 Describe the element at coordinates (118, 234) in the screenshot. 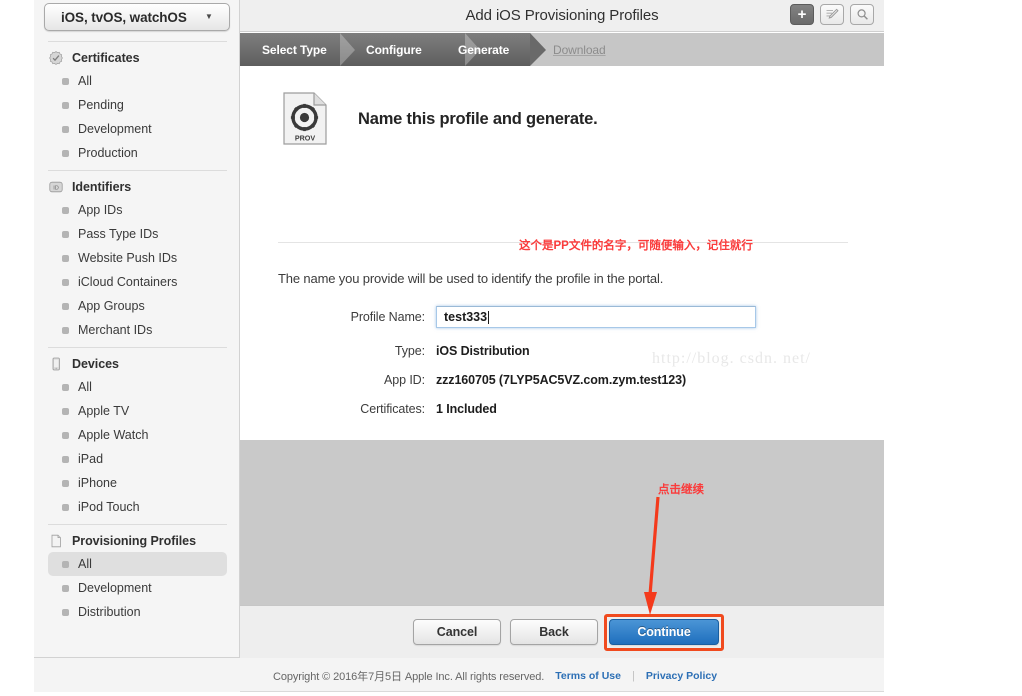

I see `sidebar-item-label: Pass Type IDs` at that location.